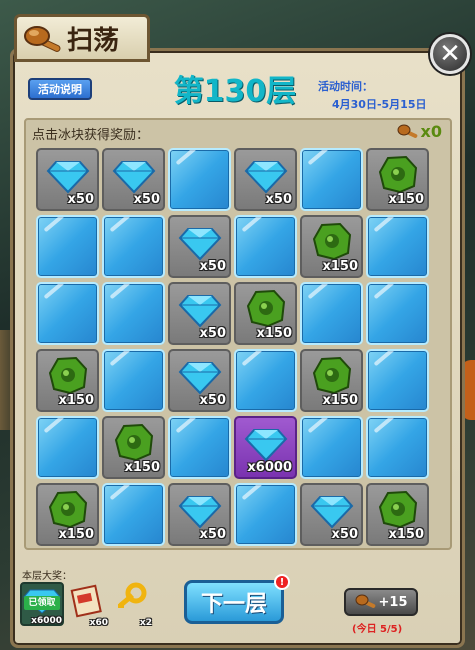 The width and height of the screenshot is (475, 650). Describe the element at coordinates (91, 135) in the screenshot. I see `grid-caption: 点击冰块获得奖励：` at that location.